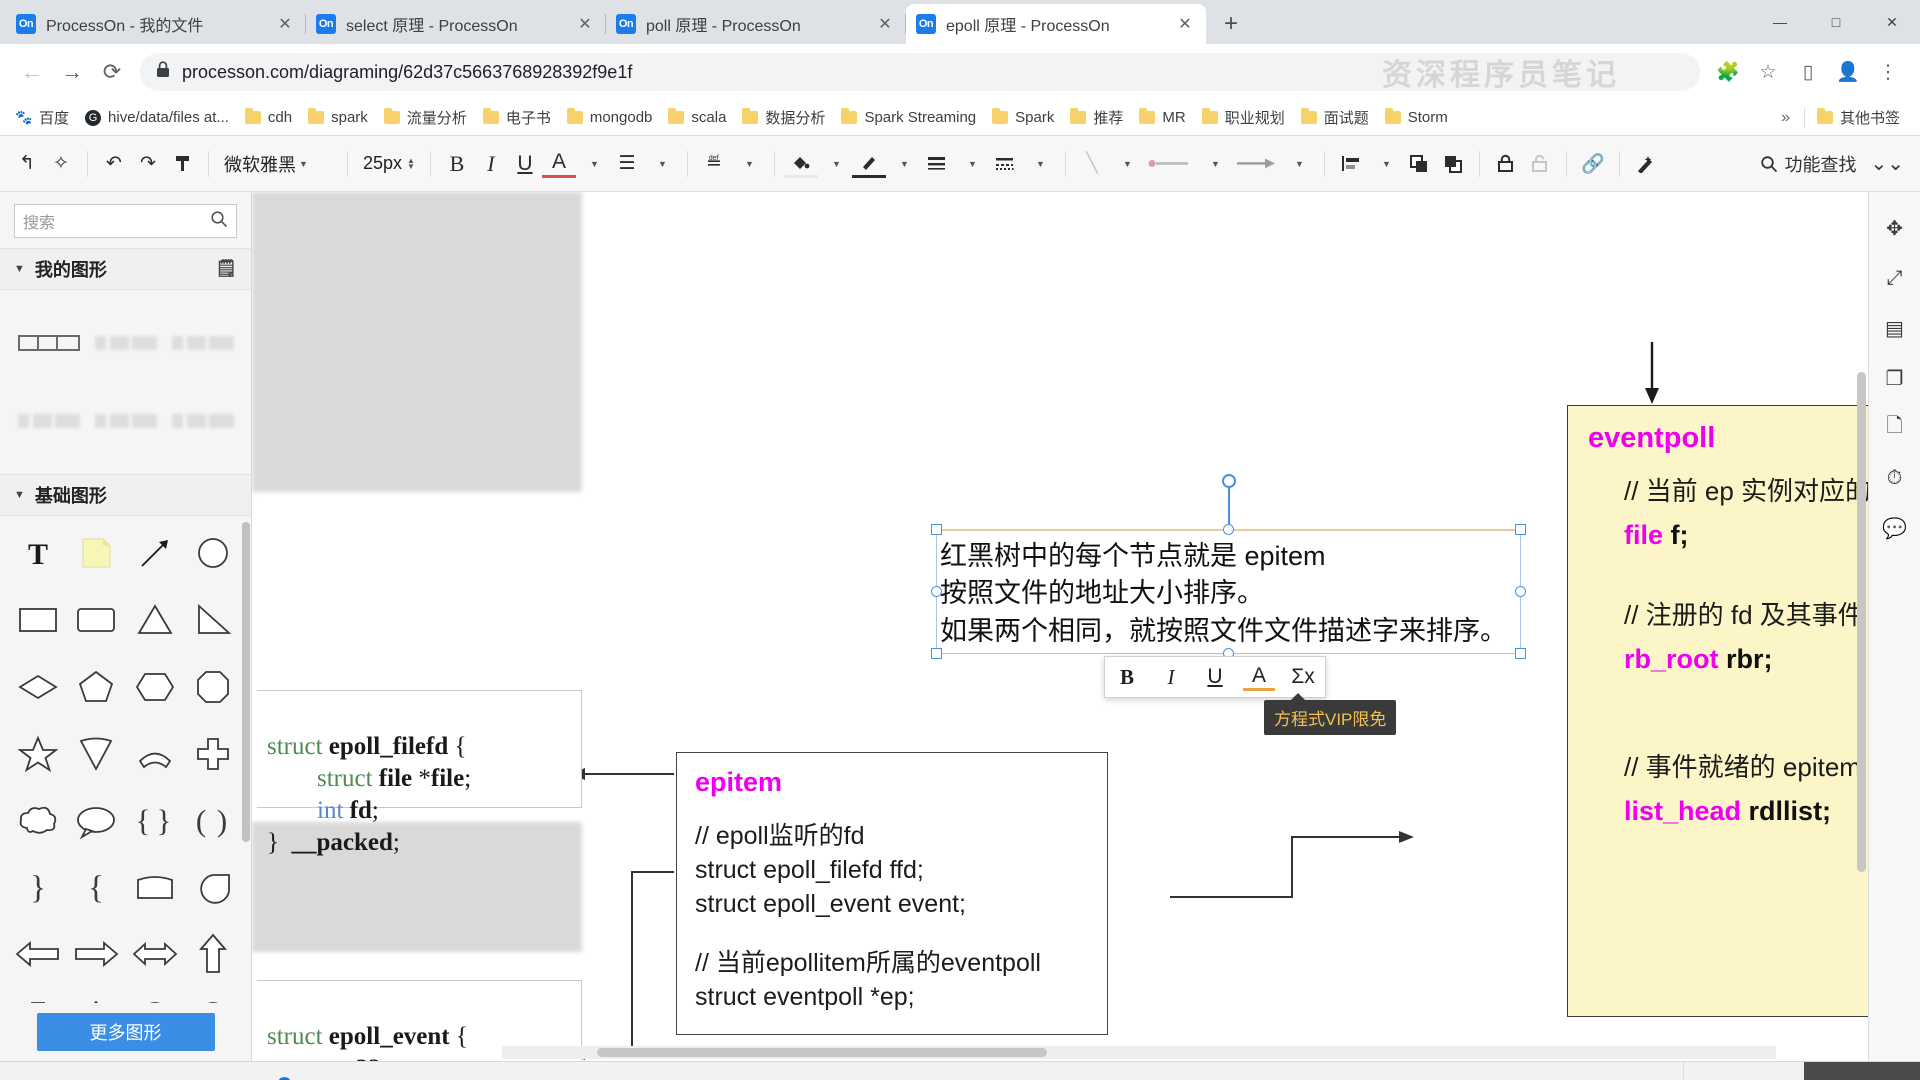 The image size is (1920, 1080). I want to click on line-dash-dropdown: ▼, so click(1039, 164).